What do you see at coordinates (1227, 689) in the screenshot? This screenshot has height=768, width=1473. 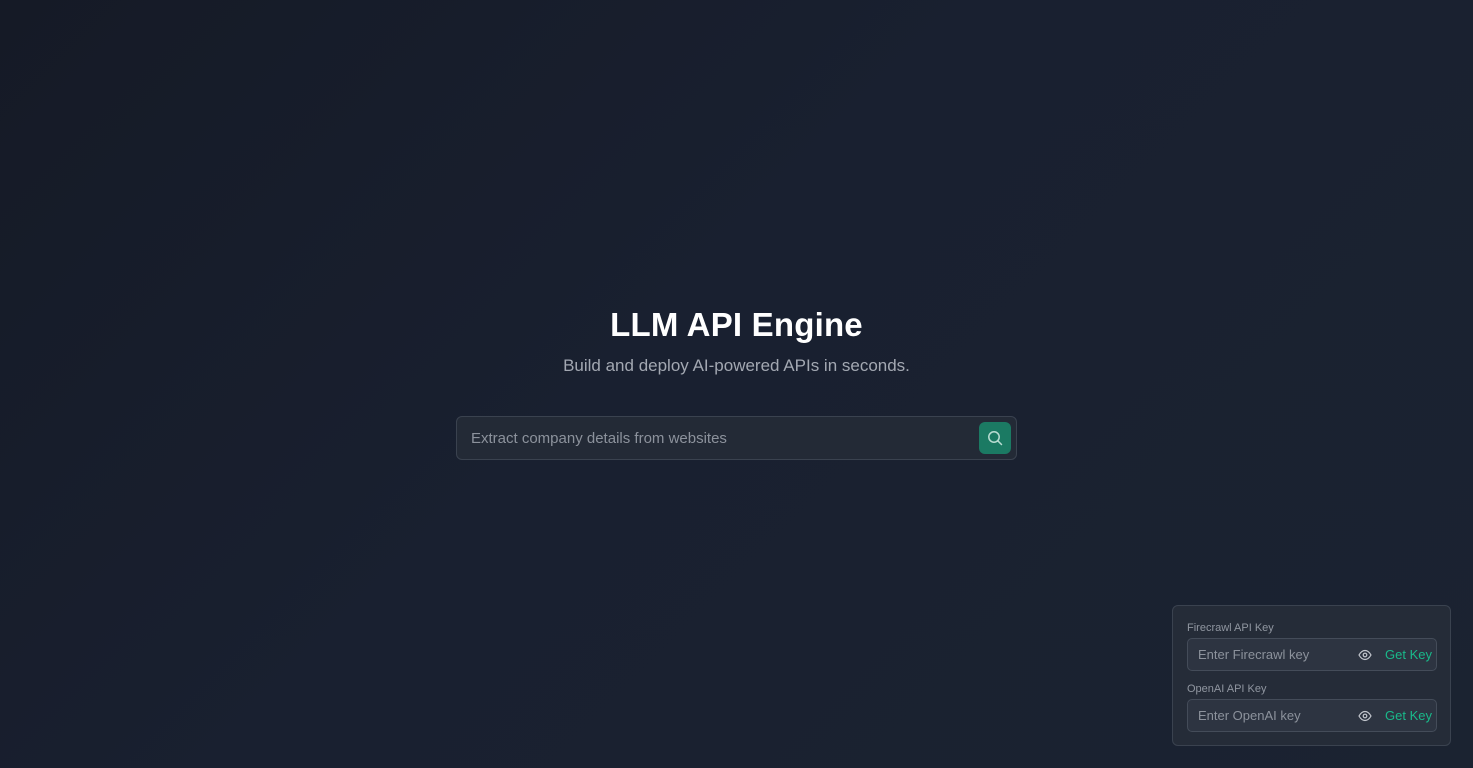 I see `openai-key-label: OpenAI API Key` at bounding box center [1227, 689].